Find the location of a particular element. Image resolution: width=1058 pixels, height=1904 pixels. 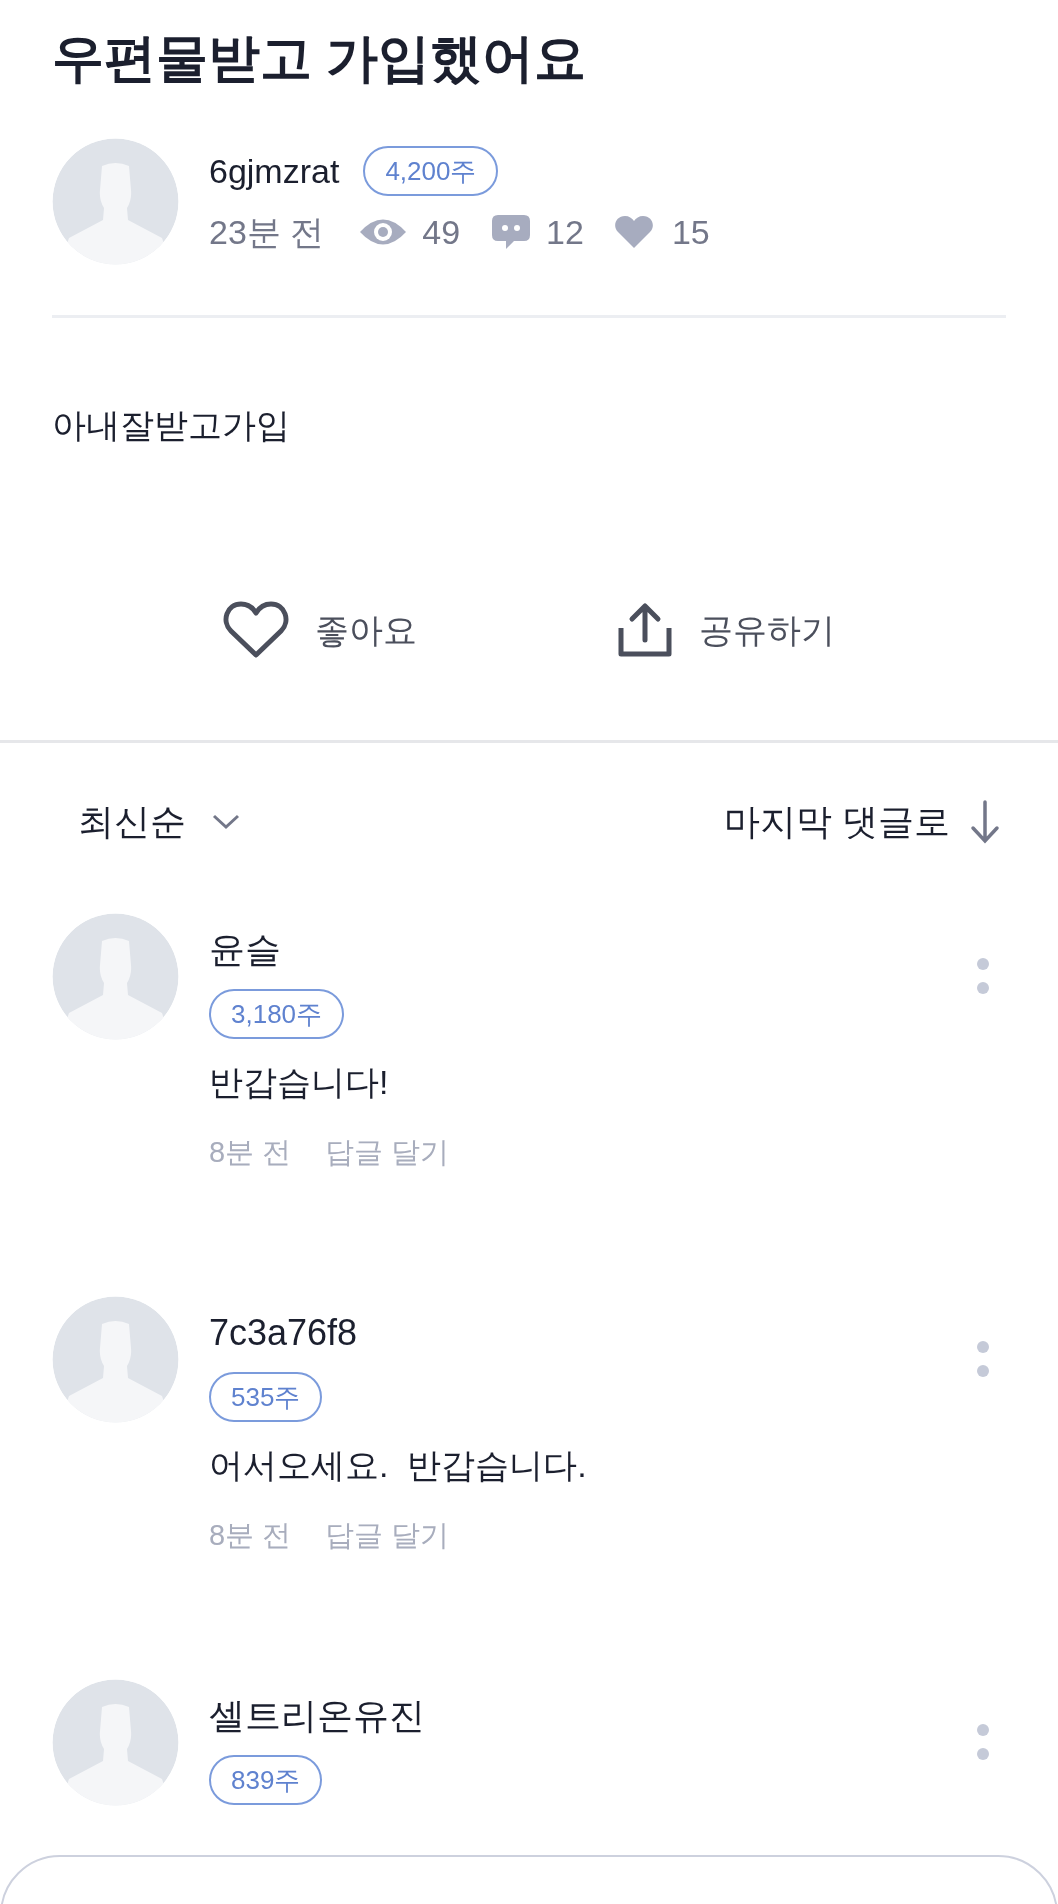

post-time: 23분 전 is located at coordinates (267, 232).